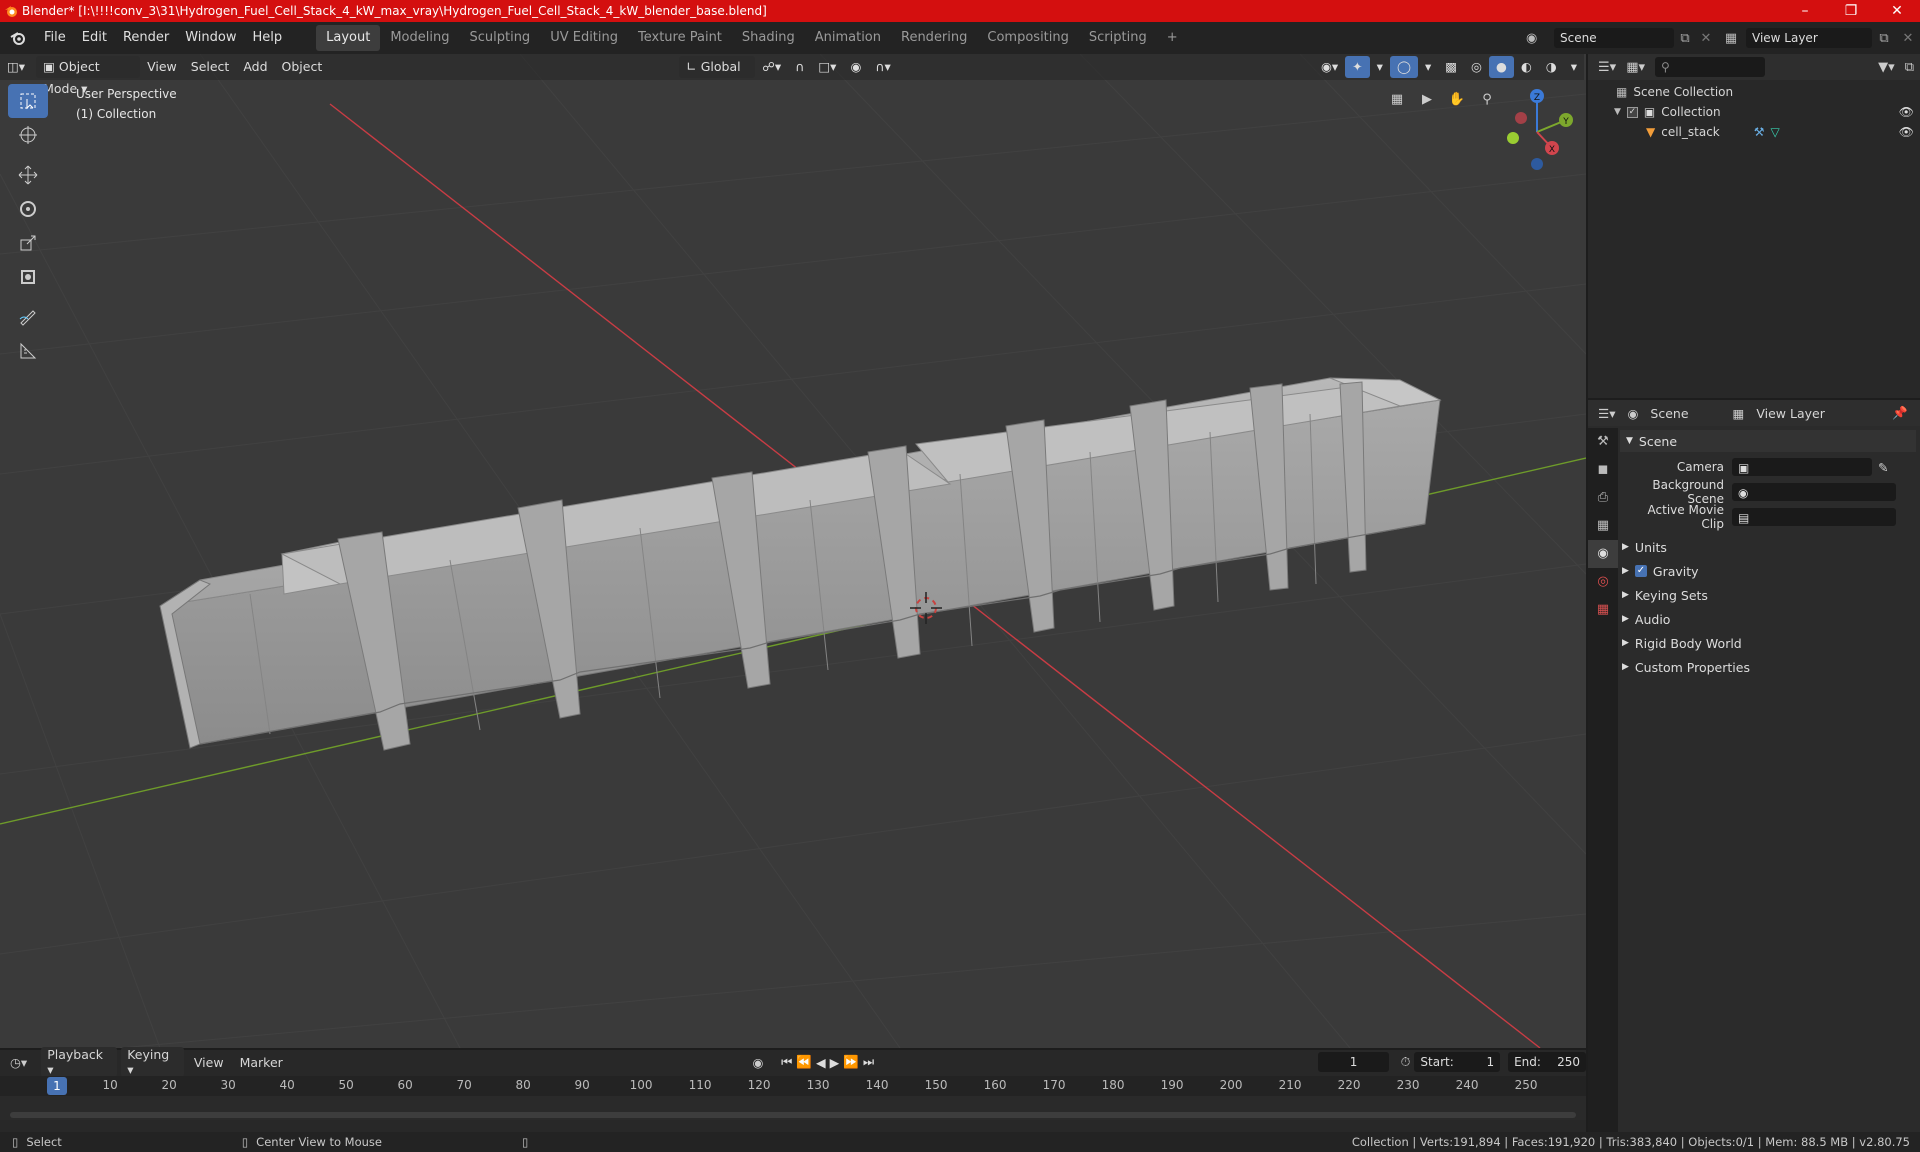 This screenshot has height=1152, width=1920. Describe the element at coordinates (848, 38) in the screenshot. I see `tab-animation: Animation` at that location.